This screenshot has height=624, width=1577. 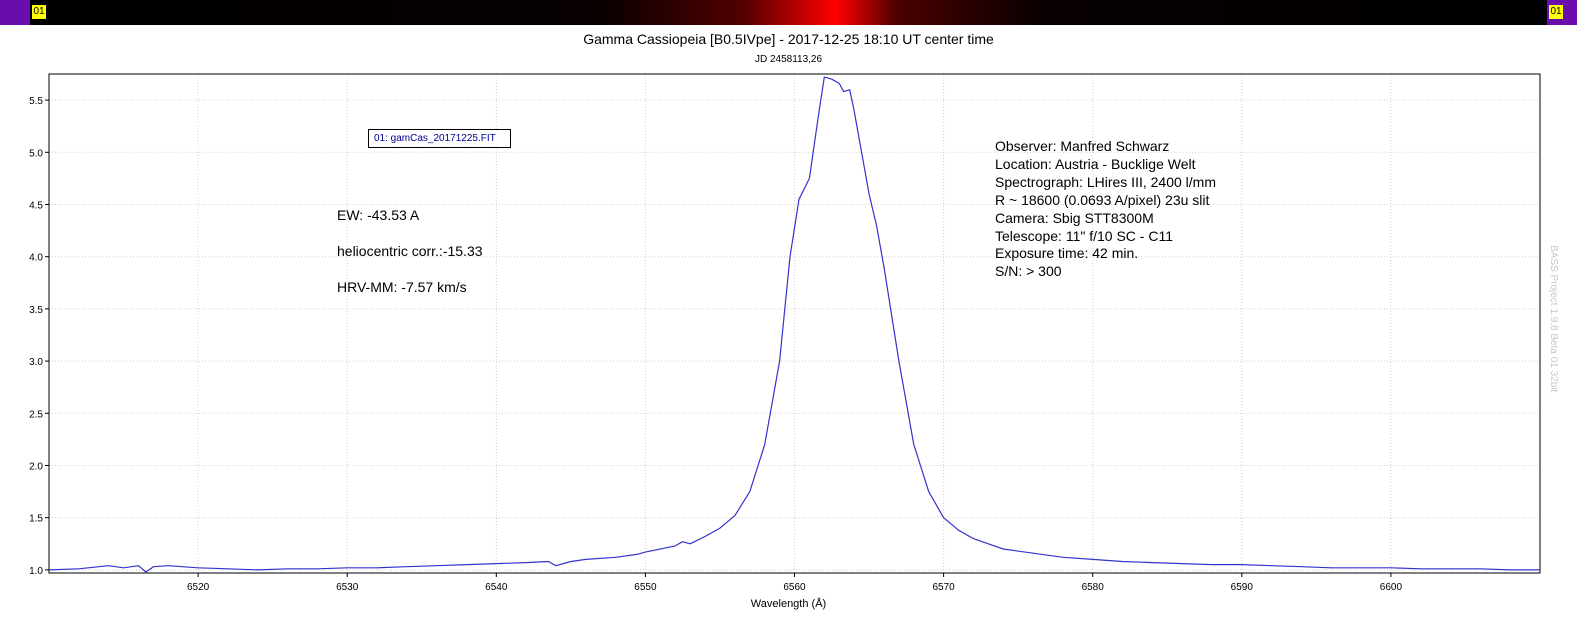 I want to click on ew-value: EW: -43.53 A, so click(x=378, y=215).